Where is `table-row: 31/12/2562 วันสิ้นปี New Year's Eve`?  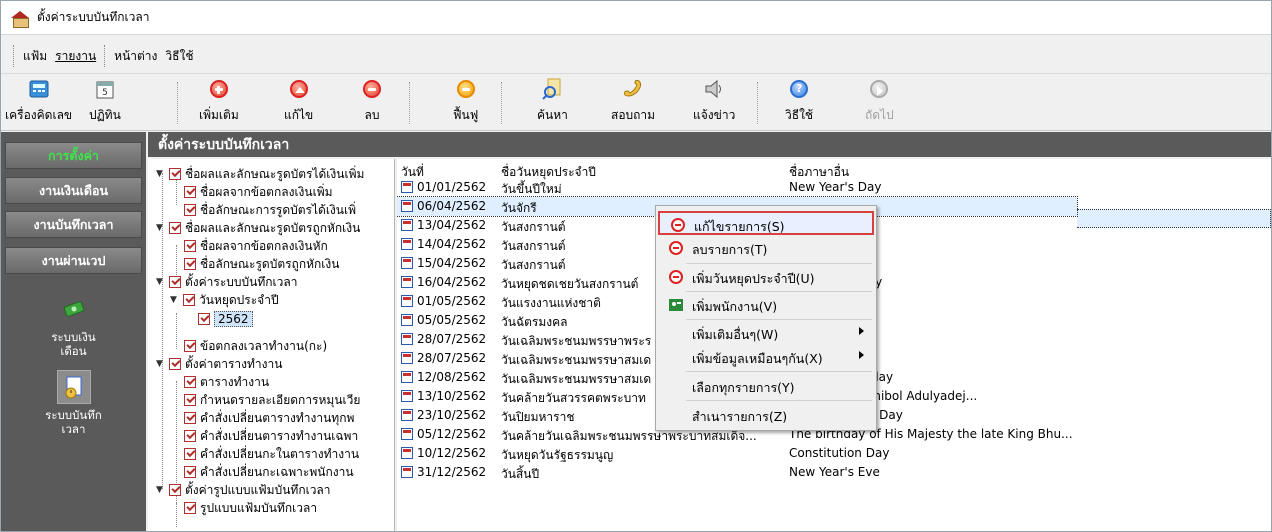
table-row: 31/12/2562 วันสิ้นปี New Year's Eve is located at coordinates (737, 472).